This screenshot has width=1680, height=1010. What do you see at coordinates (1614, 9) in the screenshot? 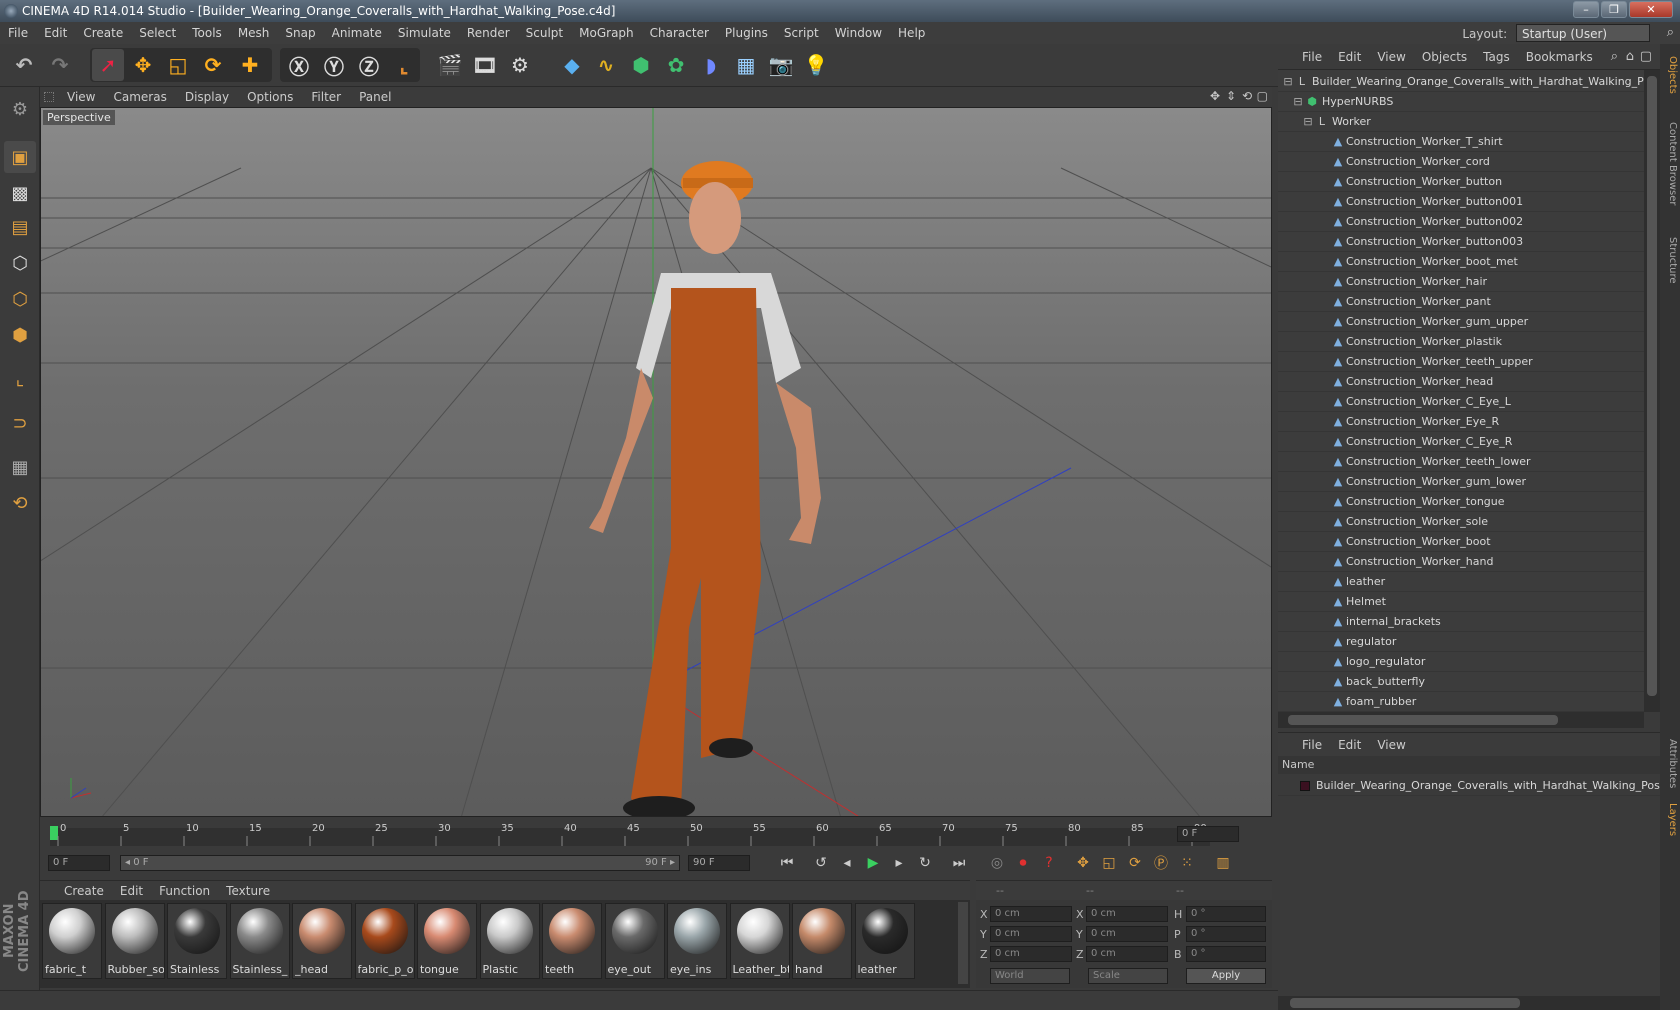
I see `maximize-button: ❐` at bounding box center [1614, 9].